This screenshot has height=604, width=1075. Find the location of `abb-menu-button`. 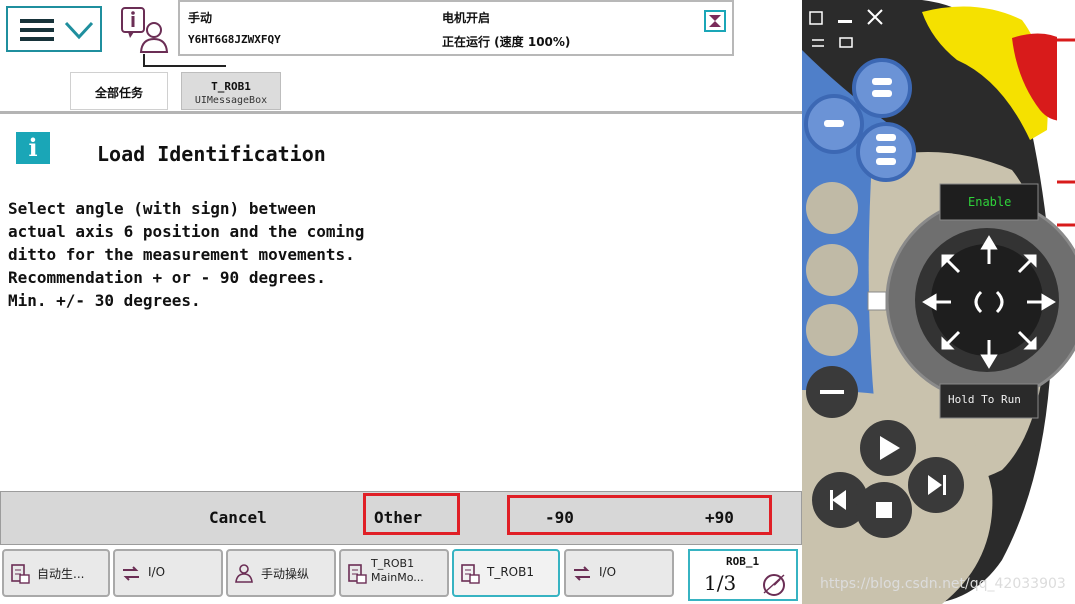

abb-menu-button is located at coordinates (54, 29).